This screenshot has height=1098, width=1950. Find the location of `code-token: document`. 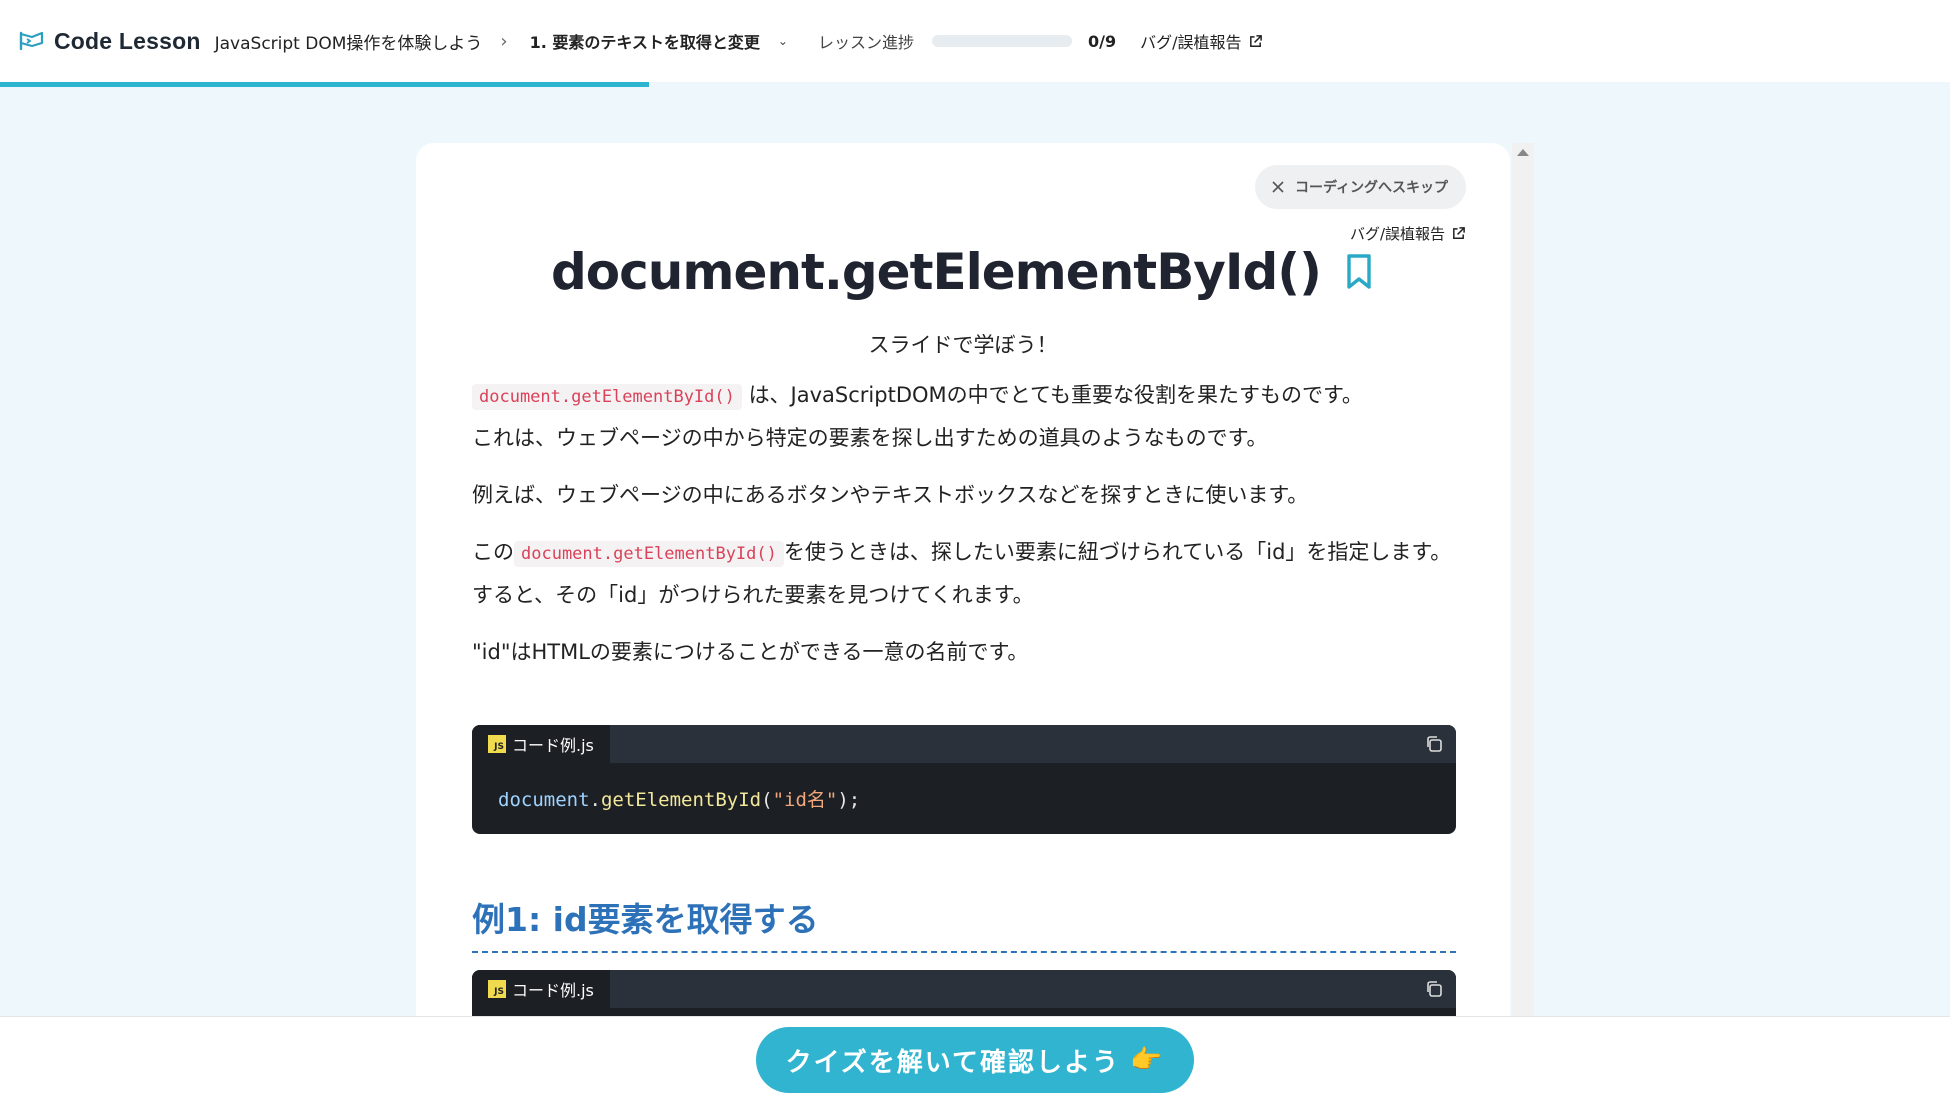

code-token: document is located at coordinates (544, 800).